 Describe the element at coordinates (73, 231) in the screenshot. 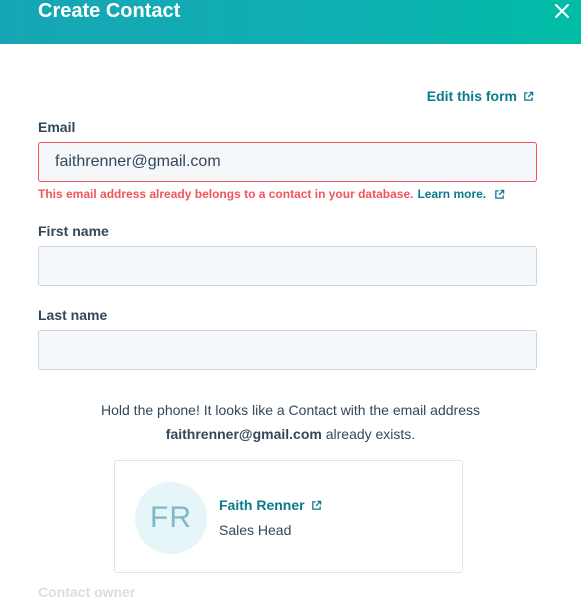

I see `first-name-label: First name` at that location.